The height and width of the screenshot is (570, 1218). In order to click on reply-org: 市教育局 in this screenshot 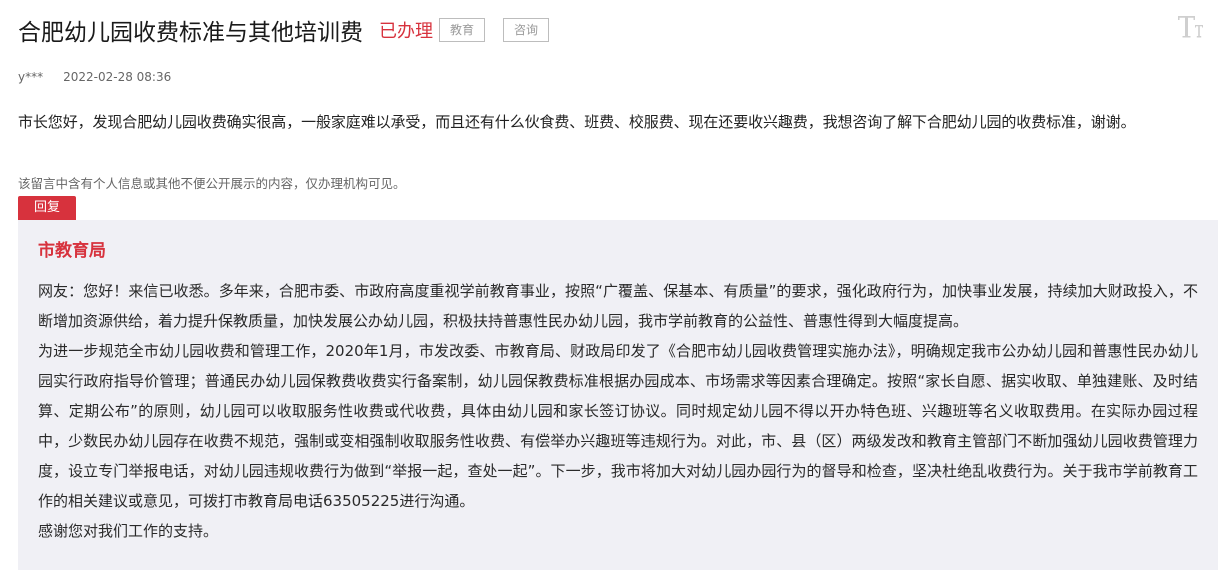, I will do `click(72, 251)`.